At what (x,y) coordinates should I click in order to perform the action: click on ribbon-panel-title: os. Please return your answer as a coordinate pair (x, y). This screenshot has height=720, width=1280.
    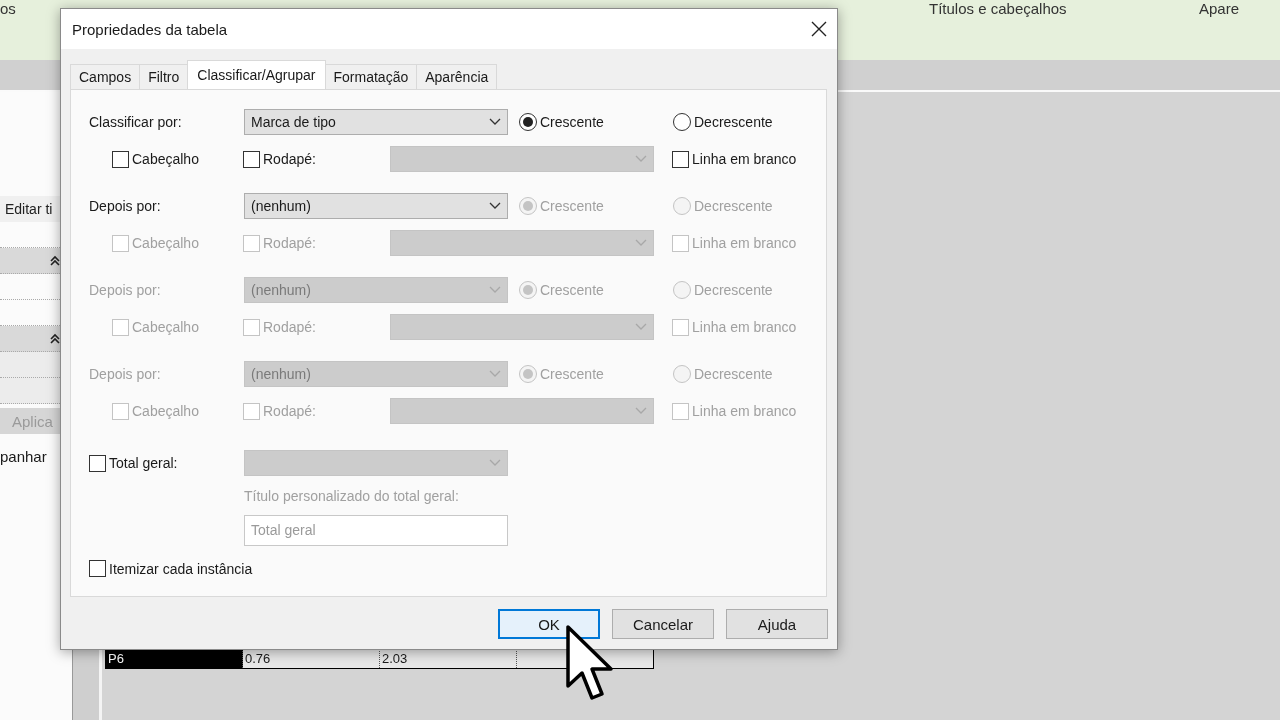
    Looking at the image, I should click on (8, 8).